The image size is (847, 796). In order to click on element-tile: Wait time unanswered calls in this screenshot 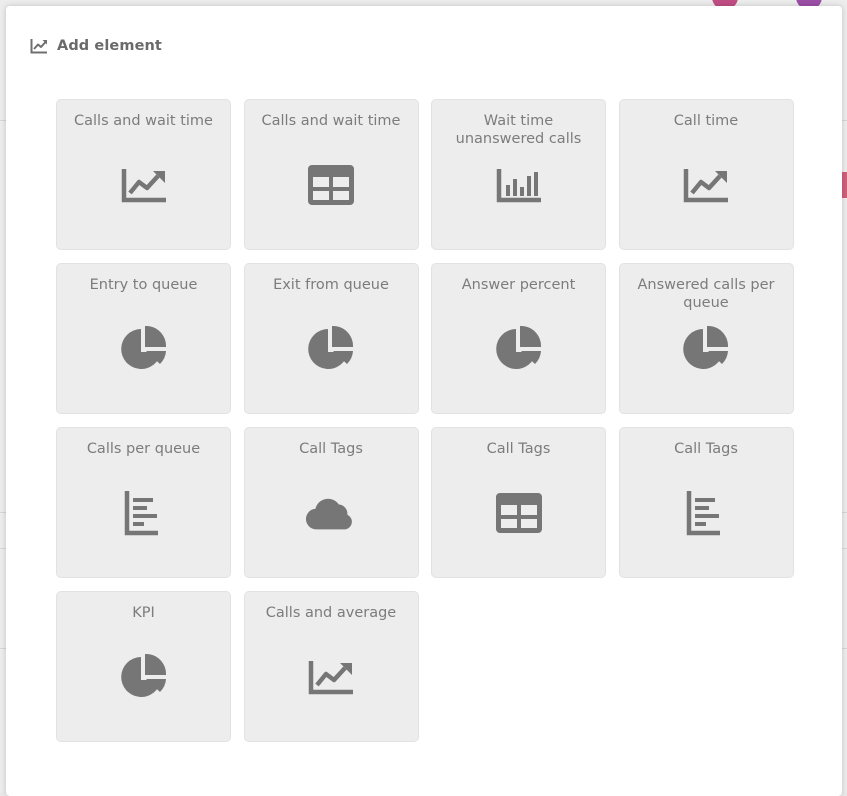, I will do `click(518, 174)`.